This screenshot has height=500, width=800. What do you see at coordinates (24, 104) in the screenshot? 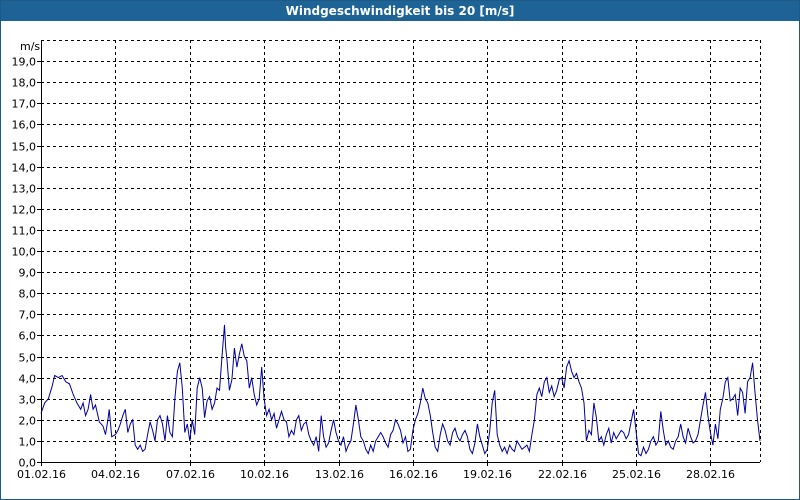
I see `y-tick-label: 17,0` at bounding box center [24, 104].